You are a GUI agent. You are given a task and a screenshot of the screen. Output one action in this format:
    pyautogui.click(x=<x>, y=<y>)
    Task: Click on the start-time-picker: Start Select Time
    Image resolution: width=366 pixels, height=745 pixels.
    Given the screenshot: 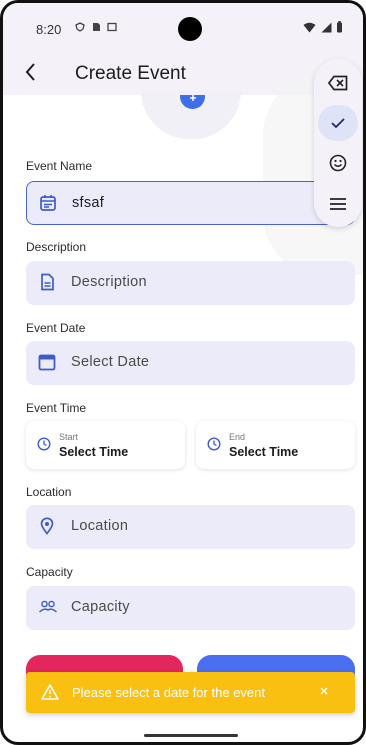 What is the action you would take?
    pyautogui.click(x=105, y=445)
    